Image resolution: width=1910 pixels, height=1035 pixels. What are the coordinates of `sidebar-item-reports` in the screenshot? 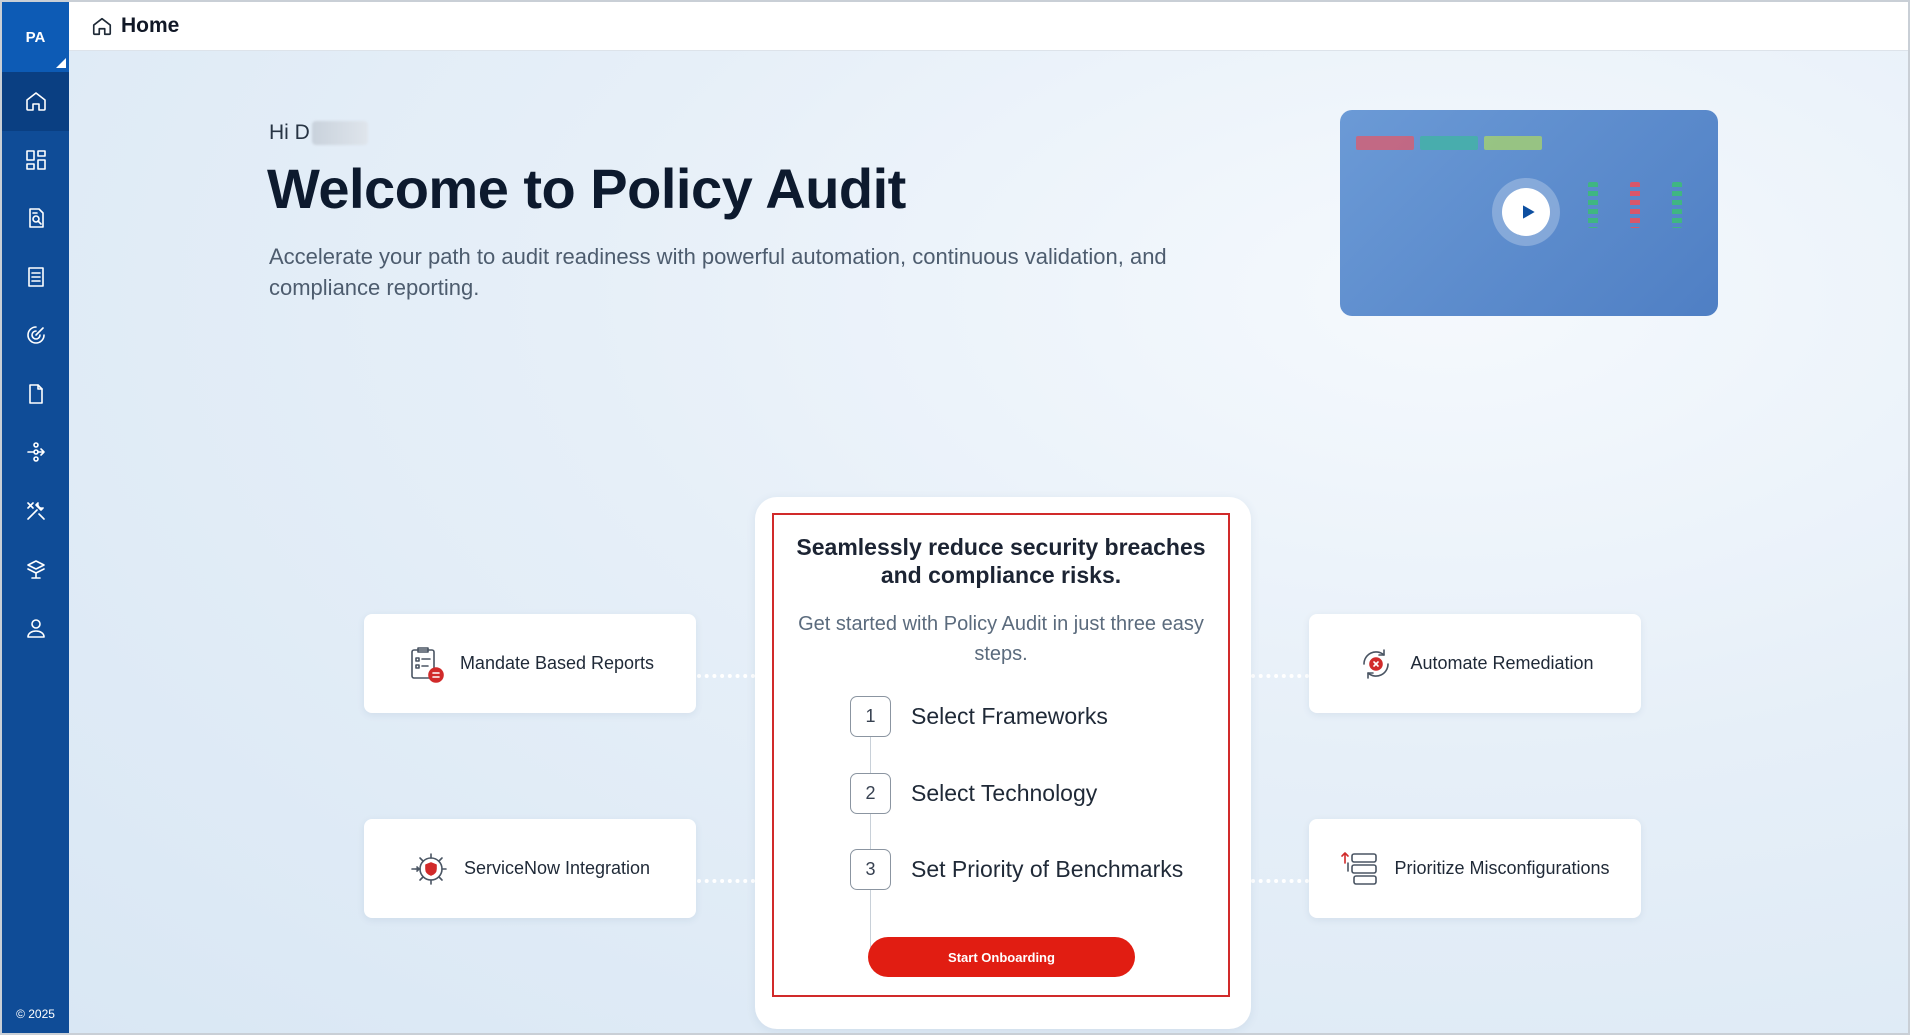 It's located at (35, 218).